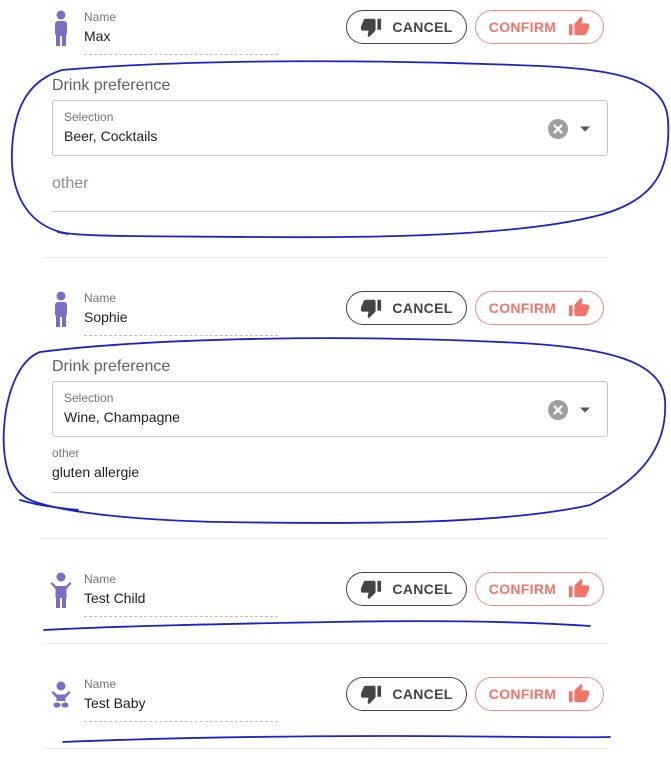 The image size is (671, 767). I want to click on drink-selection-select: Selection Wine, Champagne, so click(330, 409).